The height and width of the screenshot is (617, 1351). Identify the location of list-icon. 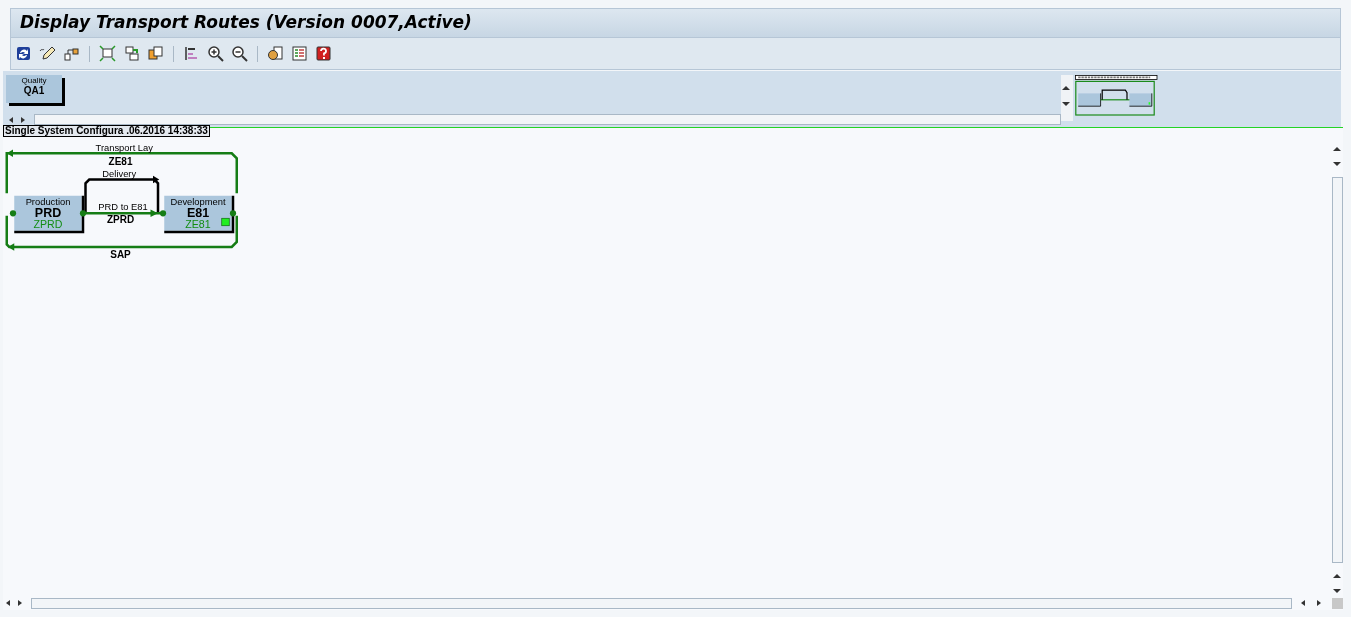
(299, 53).